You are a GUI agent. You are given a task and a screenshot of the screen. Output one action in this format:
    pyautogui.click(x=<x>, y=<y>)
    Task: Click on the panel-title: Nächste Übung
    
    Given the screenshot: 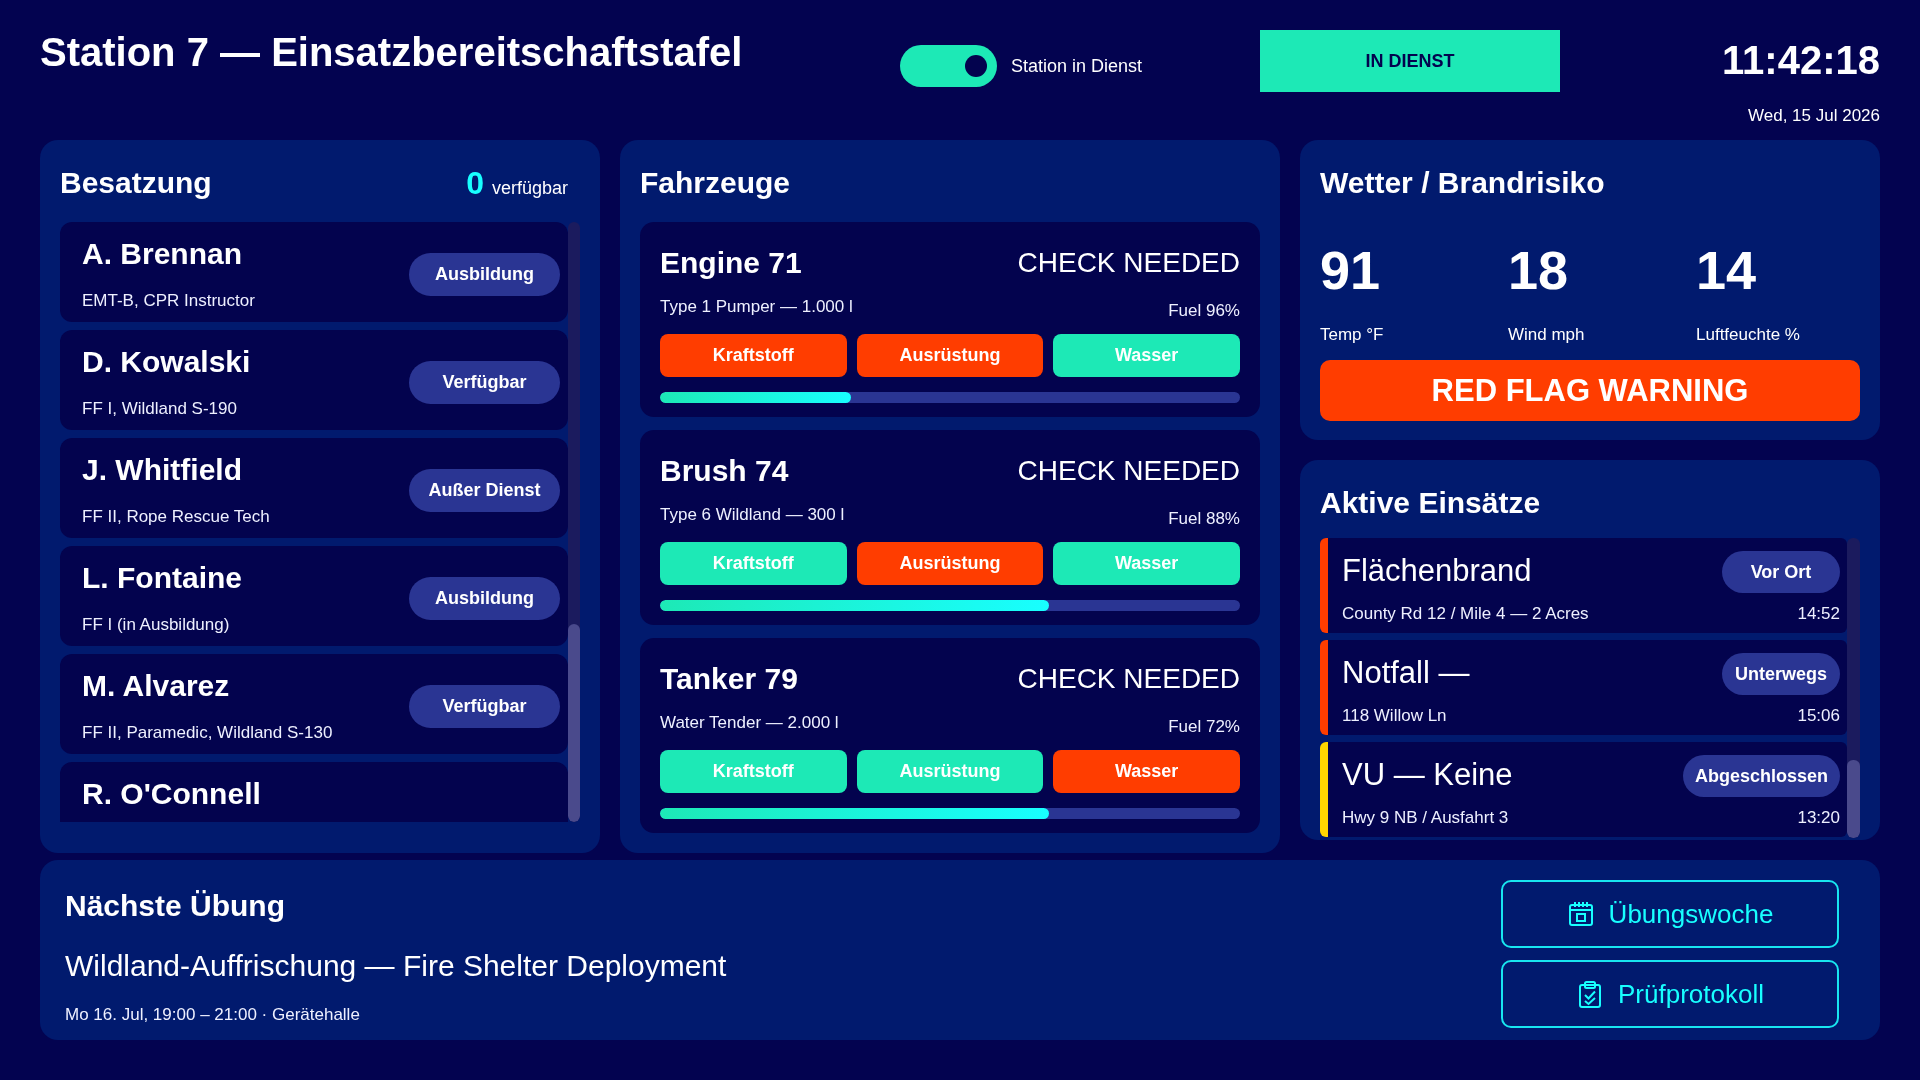 What is the action you would take?
    pyautogui.click(x=176, y=906)
    